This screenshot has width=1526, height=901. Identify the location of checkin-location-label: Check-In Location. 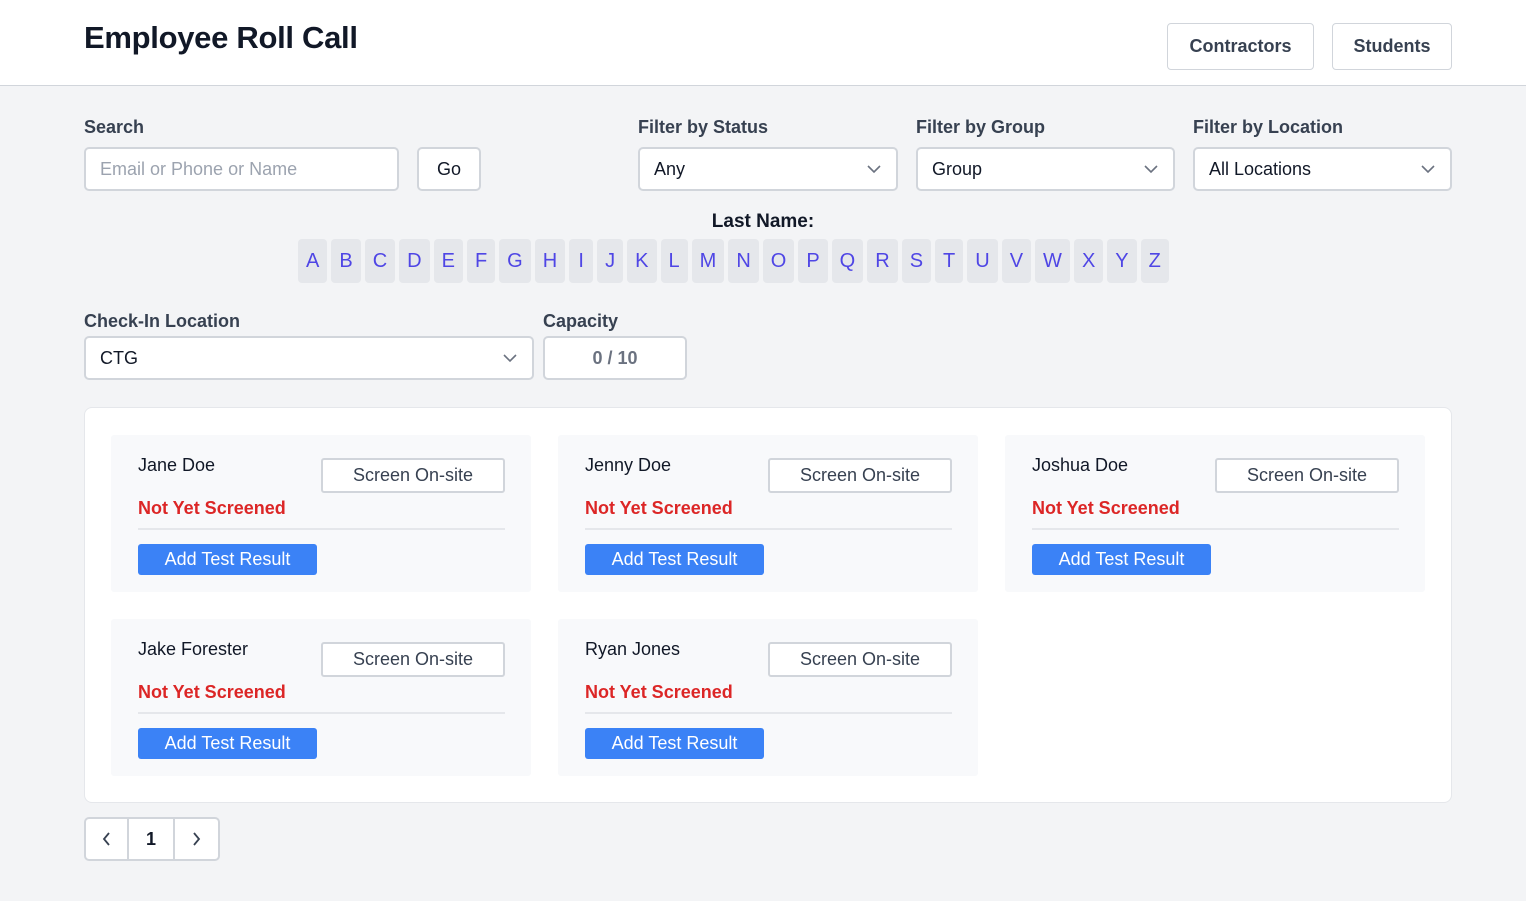
(162, 321).